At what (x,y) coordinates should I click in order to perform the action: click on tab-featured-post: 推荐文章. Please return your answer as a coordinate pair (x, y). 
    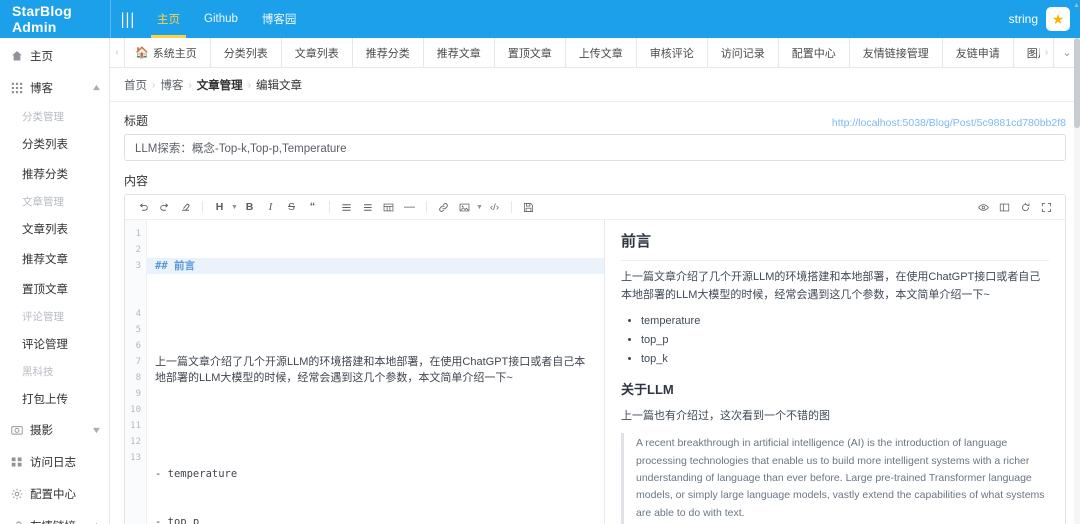
    Looking at the image, I should click on (459, 52).